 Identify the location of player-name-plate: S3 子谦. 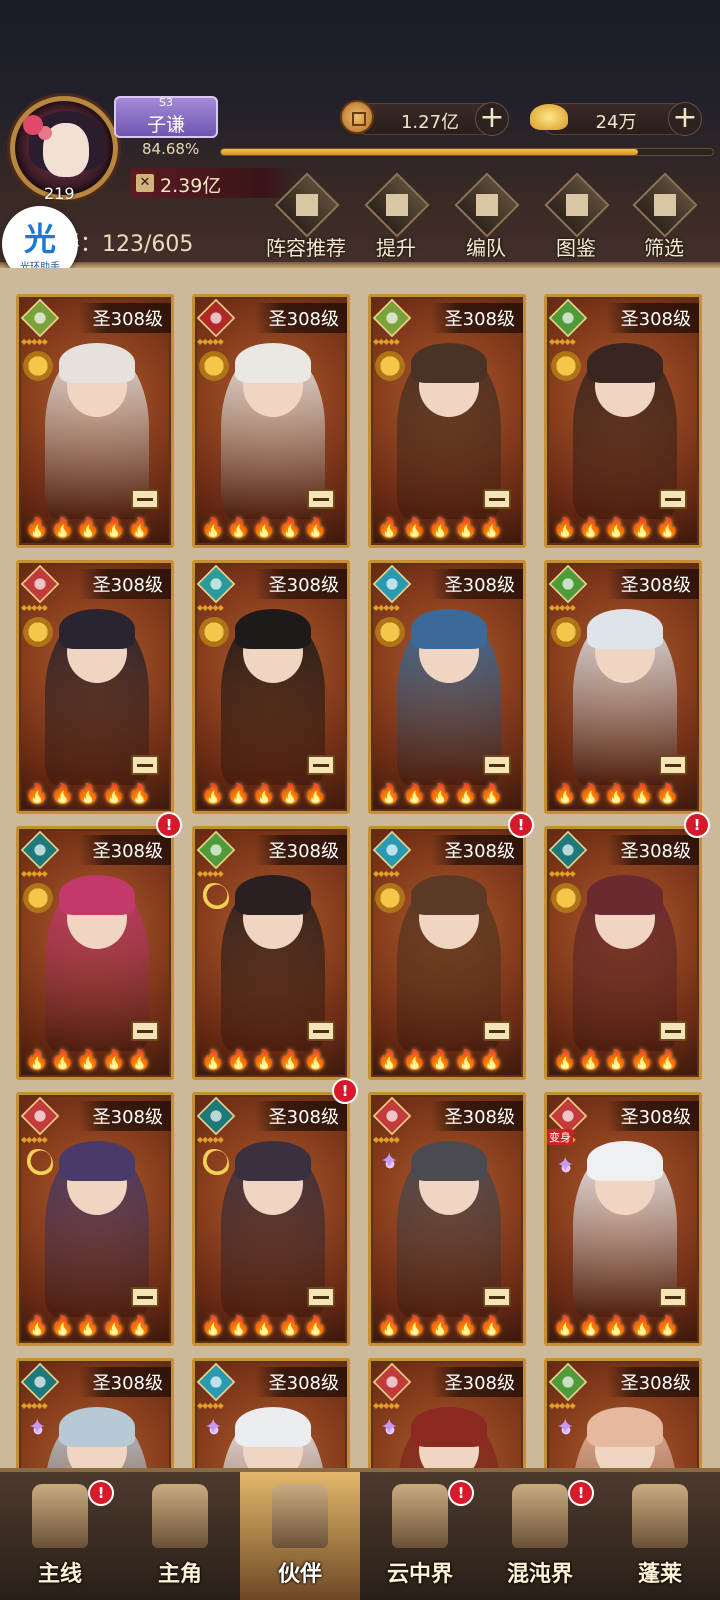
(166, 117).